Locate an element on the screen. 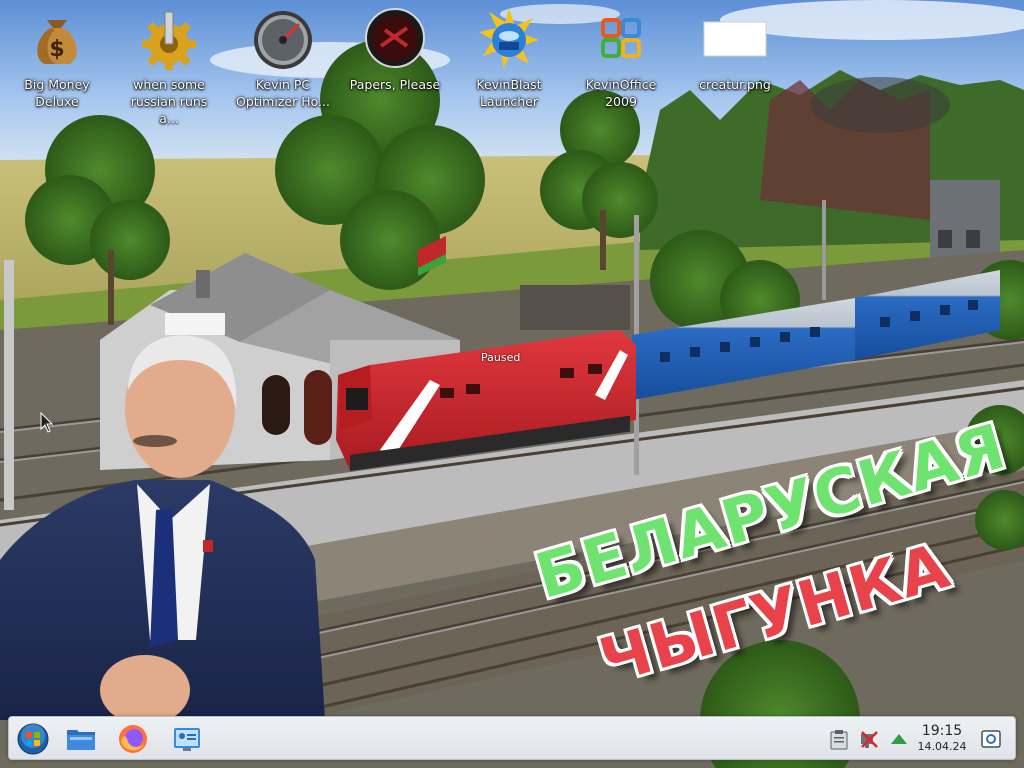 The width and height of the screenshot is (1024, 768). papers-please-seal-icon is located at coordinates (395, 38).